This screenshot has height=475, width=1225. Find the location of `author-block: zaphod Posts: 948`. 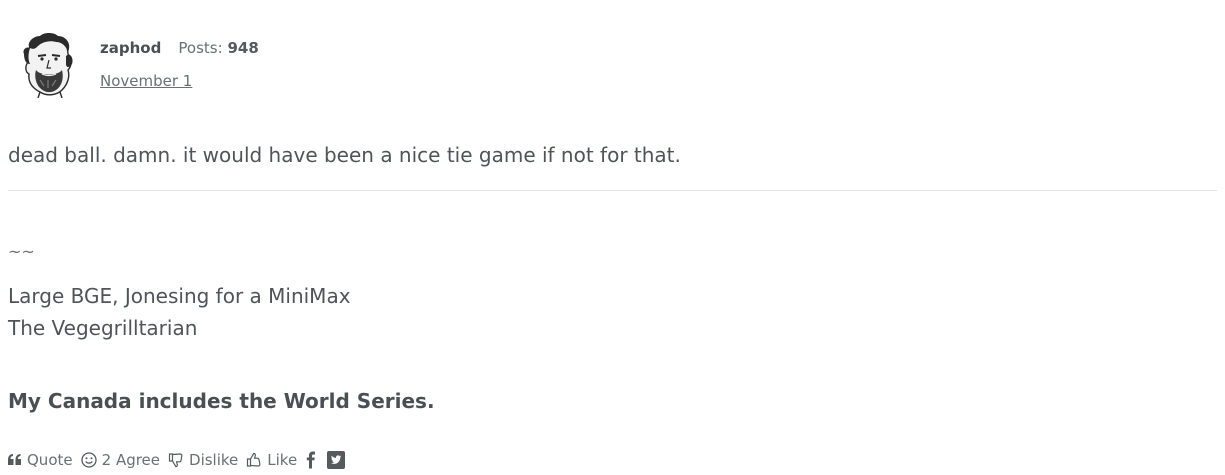

author-block: zaphod Posts: 948 is located at coordinates (179, 48).